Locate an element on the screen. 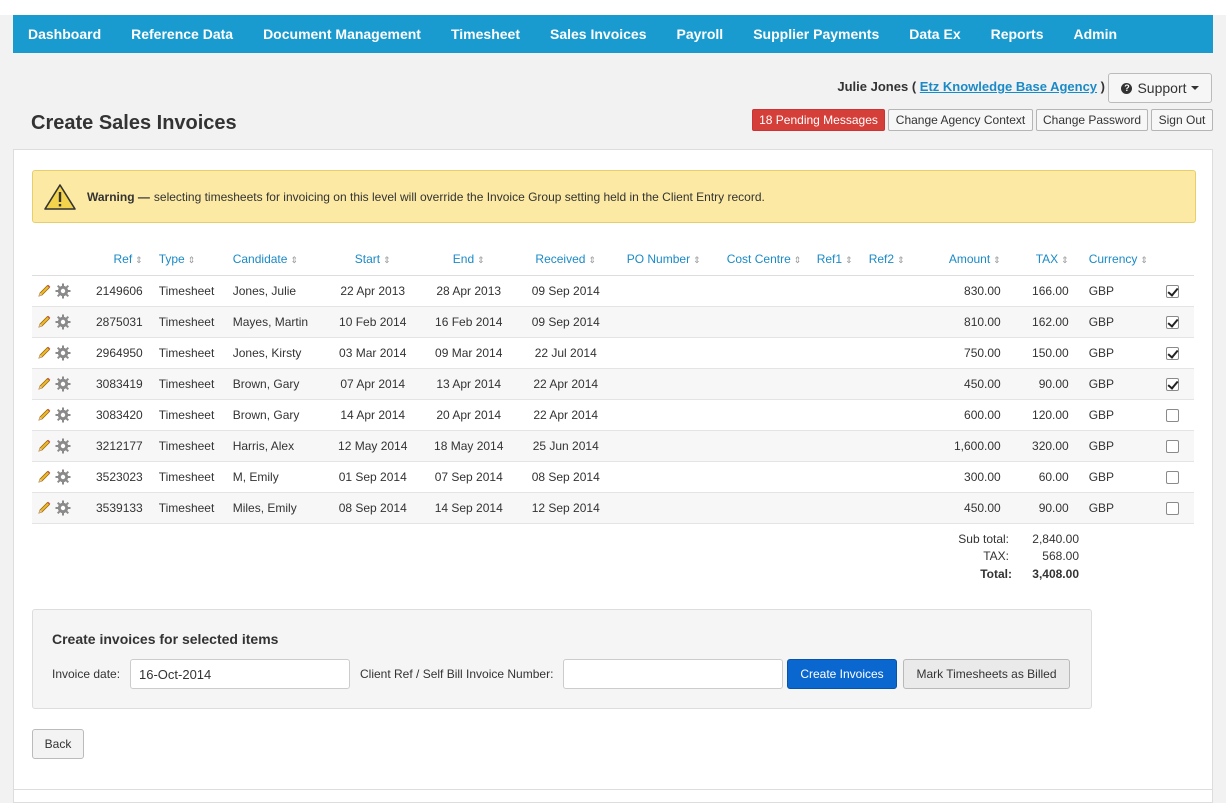 Image resolution: width=1226 pixels, height=803 pixels. subtotal-value: 2,840.00 is located at coordinates (1055, 539).